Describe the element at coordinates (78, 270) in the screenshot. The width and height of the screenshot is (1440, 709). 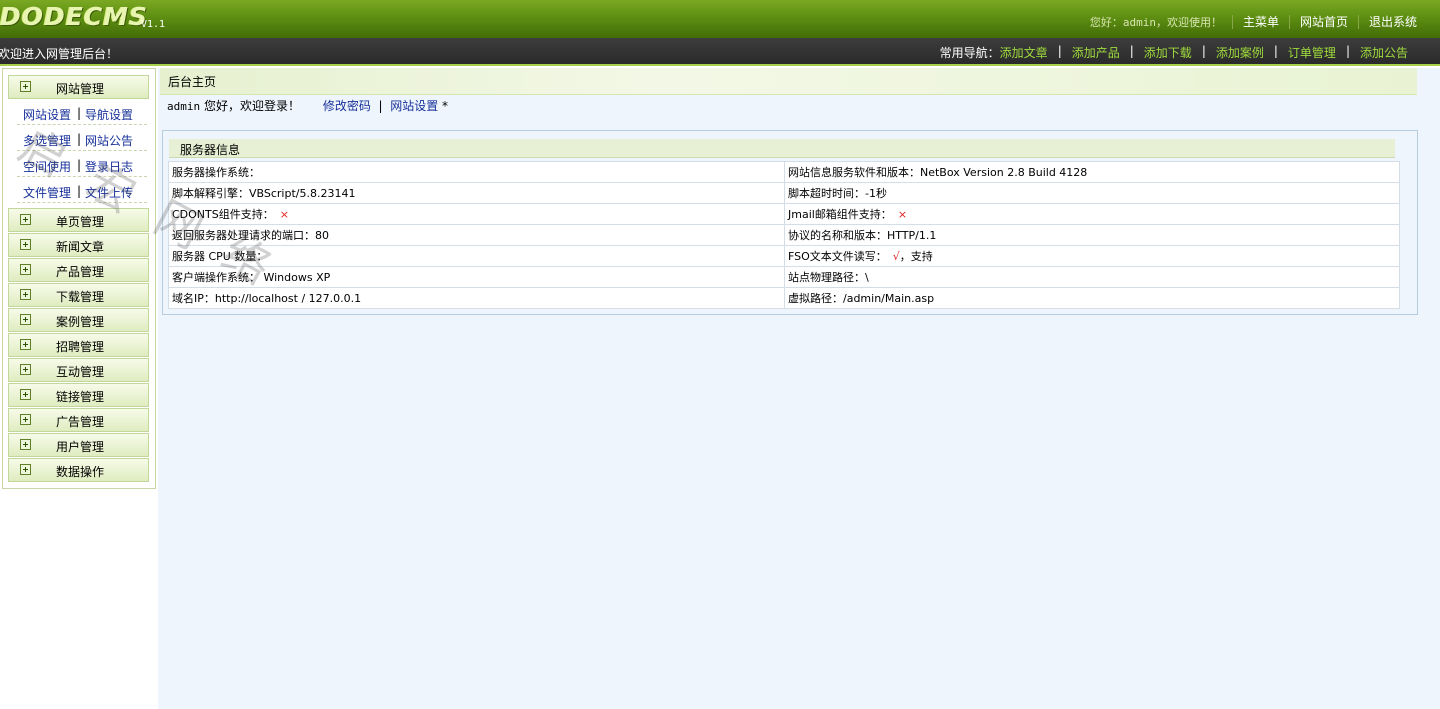
I see `menu-group-products: 产品管理` at that location.